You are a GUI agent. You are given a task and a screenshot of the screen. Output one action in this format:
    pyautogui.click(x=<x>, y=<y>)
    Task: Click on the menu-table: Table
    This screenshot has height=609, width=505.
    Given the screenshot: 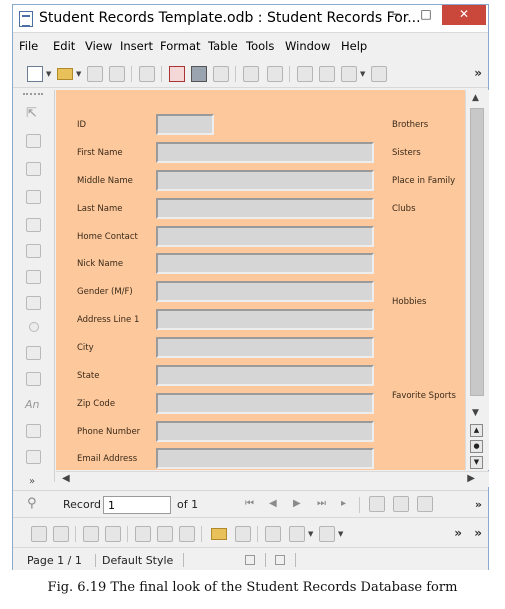 What is the action you would take?
    pyautogui.click(x=223, y=46)
    